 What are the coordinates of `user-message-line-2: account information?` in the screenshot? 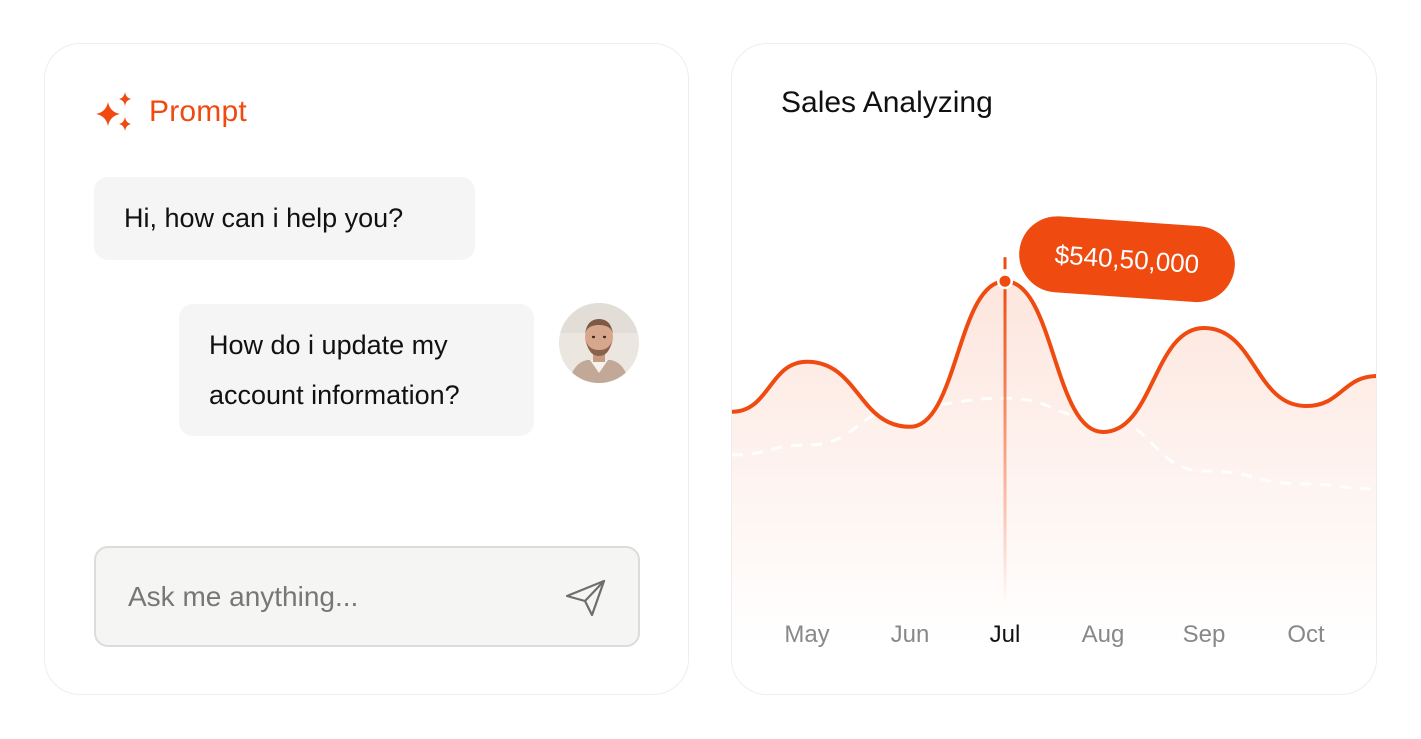 It's located at (334, 395).